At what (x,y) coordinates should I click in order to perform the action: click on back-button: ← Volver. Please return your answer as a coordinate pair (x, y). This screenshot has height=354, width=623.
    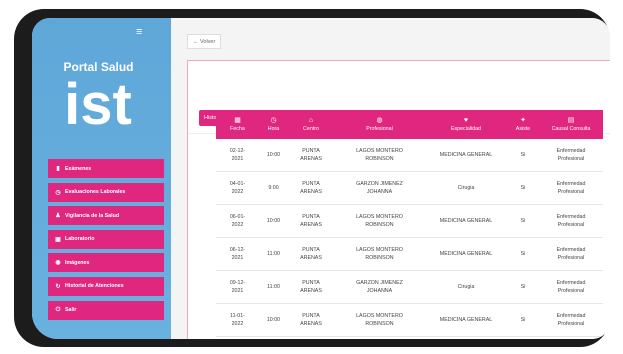
    Looking at the image, I should click on (204, 41).